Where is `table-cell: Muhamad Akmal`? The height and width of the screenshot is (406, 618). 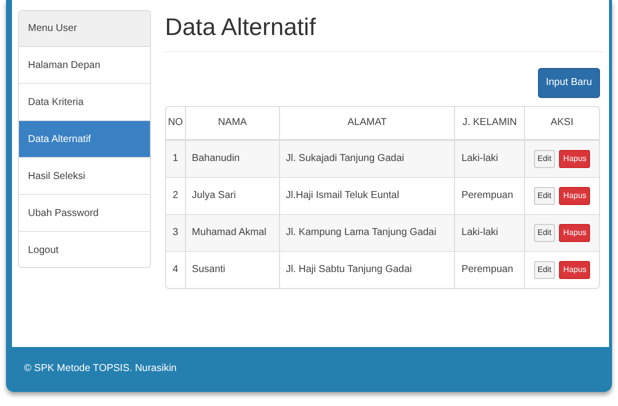
table-cell: Muhamad Akmal is located at coordinates (233, 232).